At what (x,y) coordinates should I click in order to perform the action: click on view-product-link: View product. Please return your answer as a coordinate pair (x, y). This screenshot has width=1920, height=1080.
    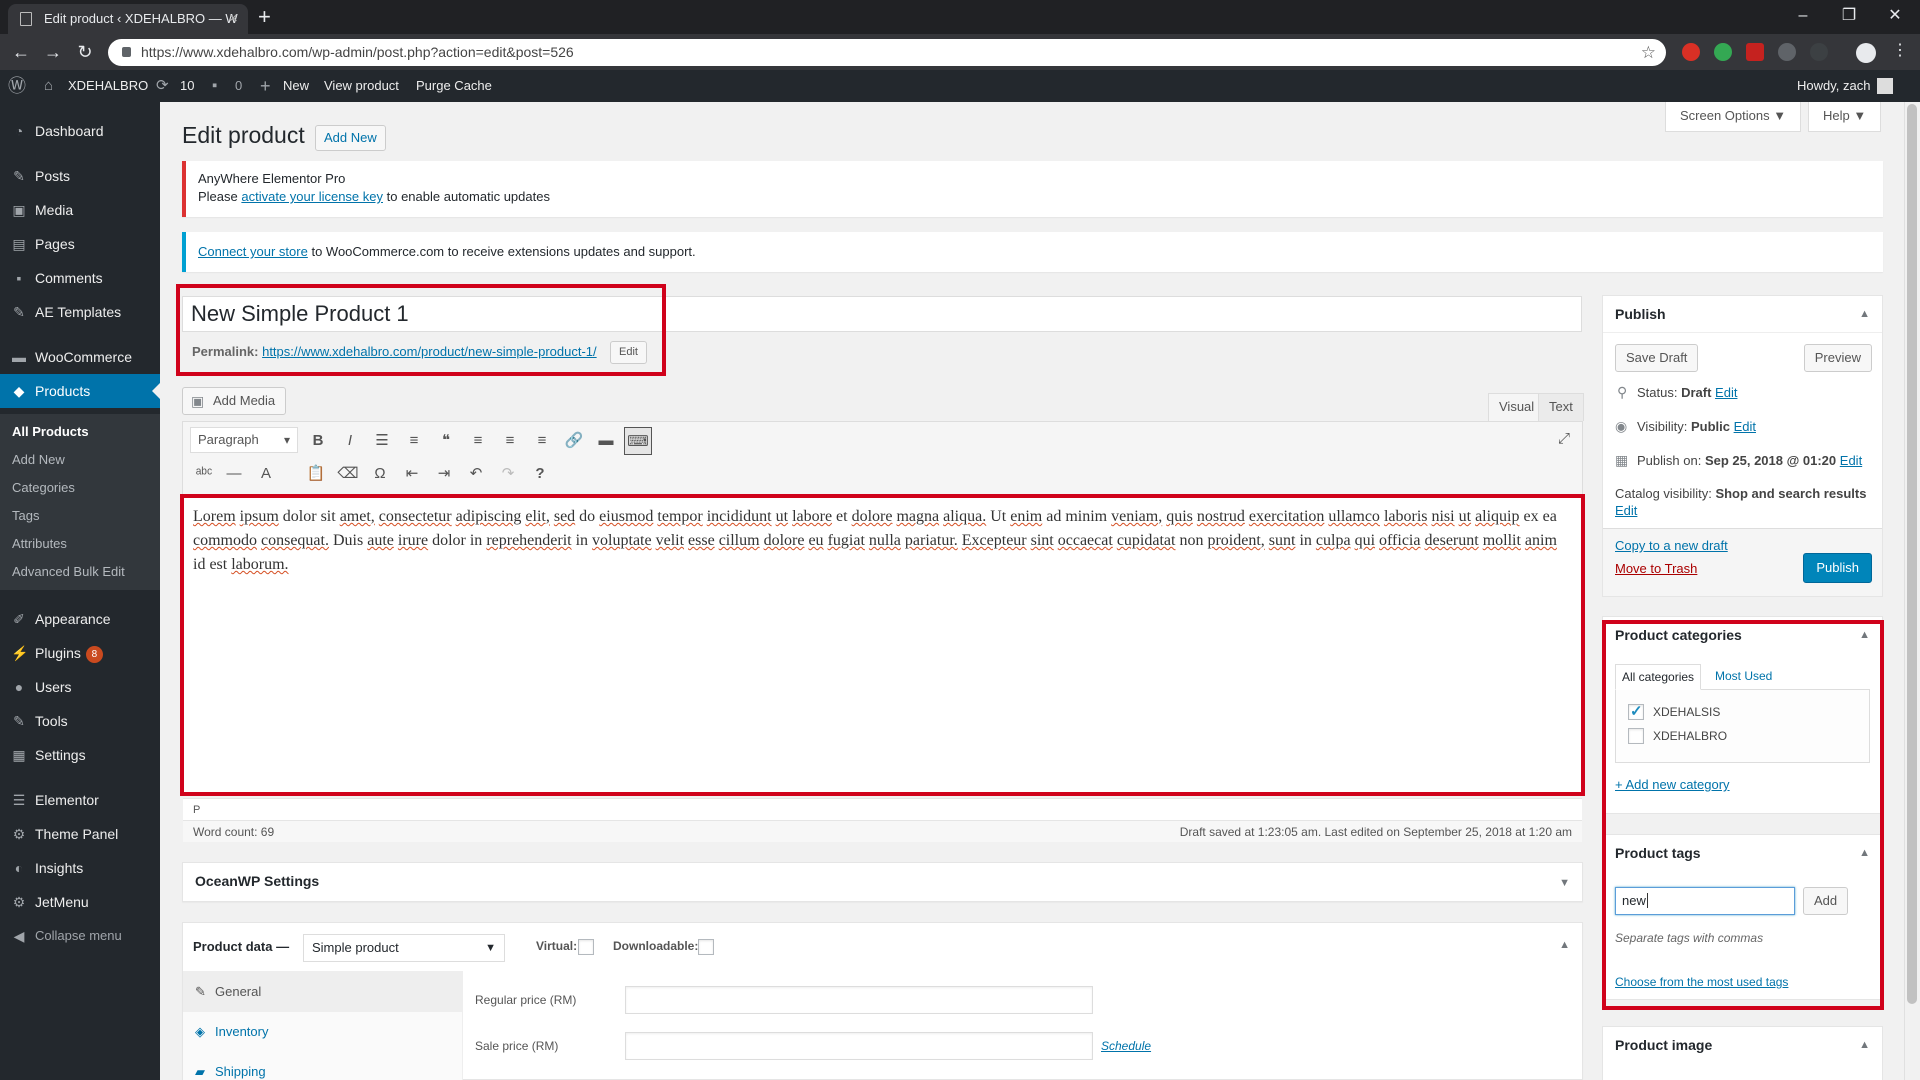
    Looking at the image, I should click on (361, 86).